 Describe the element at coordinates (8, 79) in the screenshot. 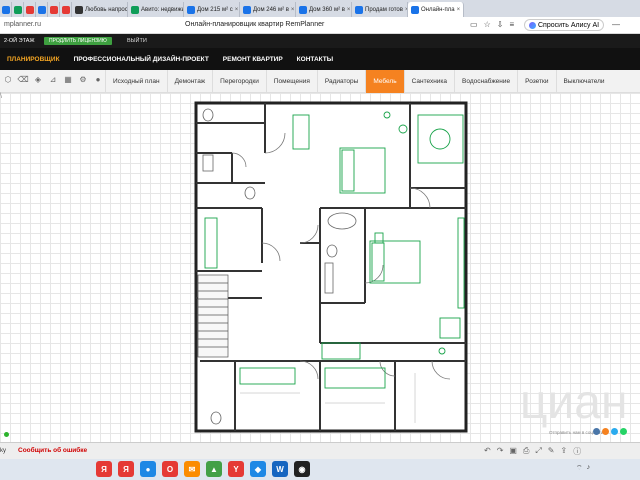

I see `cube-icon: ⬡` at that location.